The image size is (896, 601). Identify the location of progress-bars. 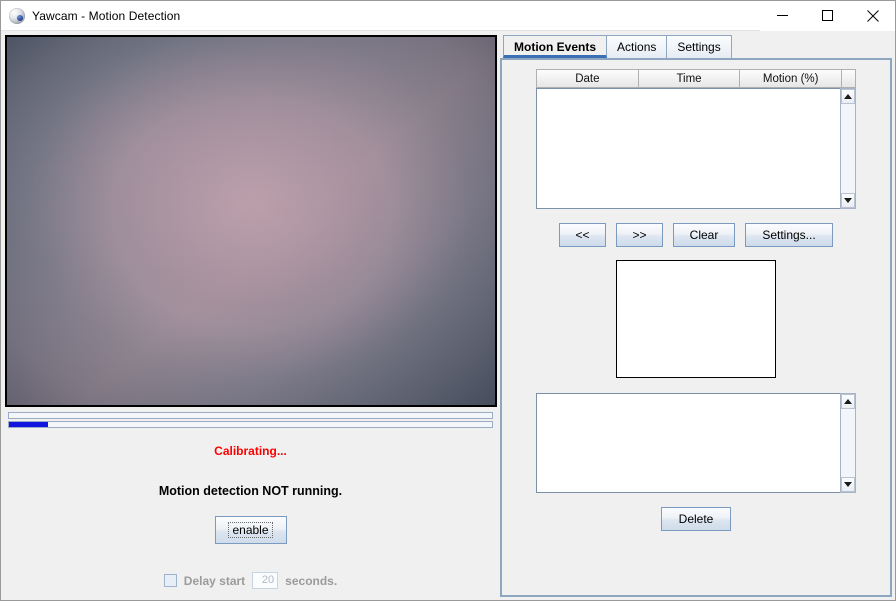
(250, 418).